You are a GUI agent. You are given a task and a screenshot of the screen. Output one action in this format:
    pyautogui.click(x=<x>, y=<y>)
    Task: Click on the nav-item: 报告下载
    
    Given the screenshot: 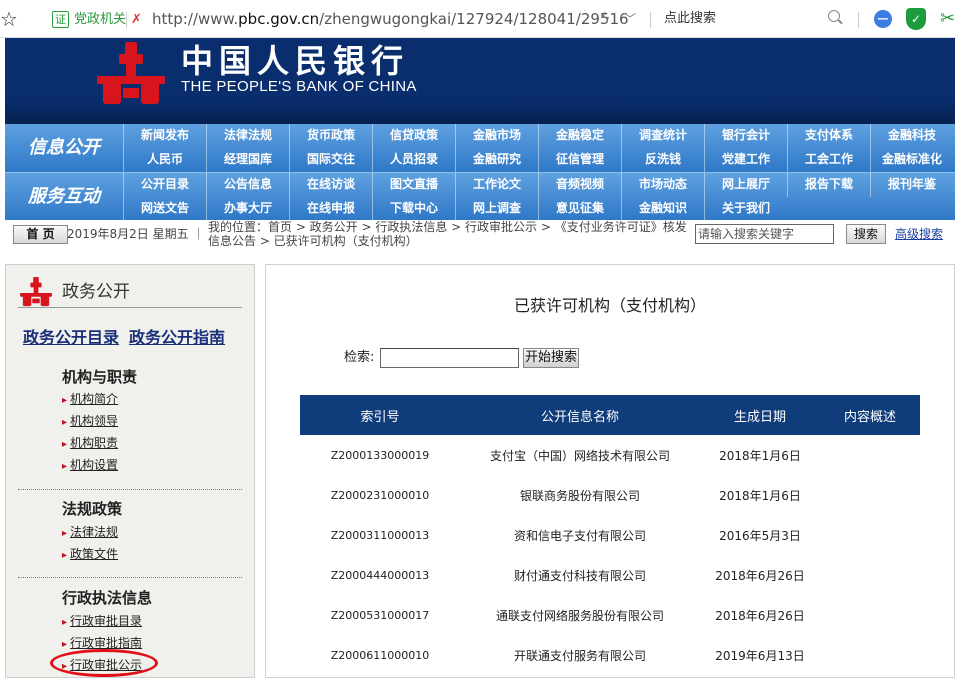 What is the action you would take?
    pyautogui.click(x=828, y=185)
    